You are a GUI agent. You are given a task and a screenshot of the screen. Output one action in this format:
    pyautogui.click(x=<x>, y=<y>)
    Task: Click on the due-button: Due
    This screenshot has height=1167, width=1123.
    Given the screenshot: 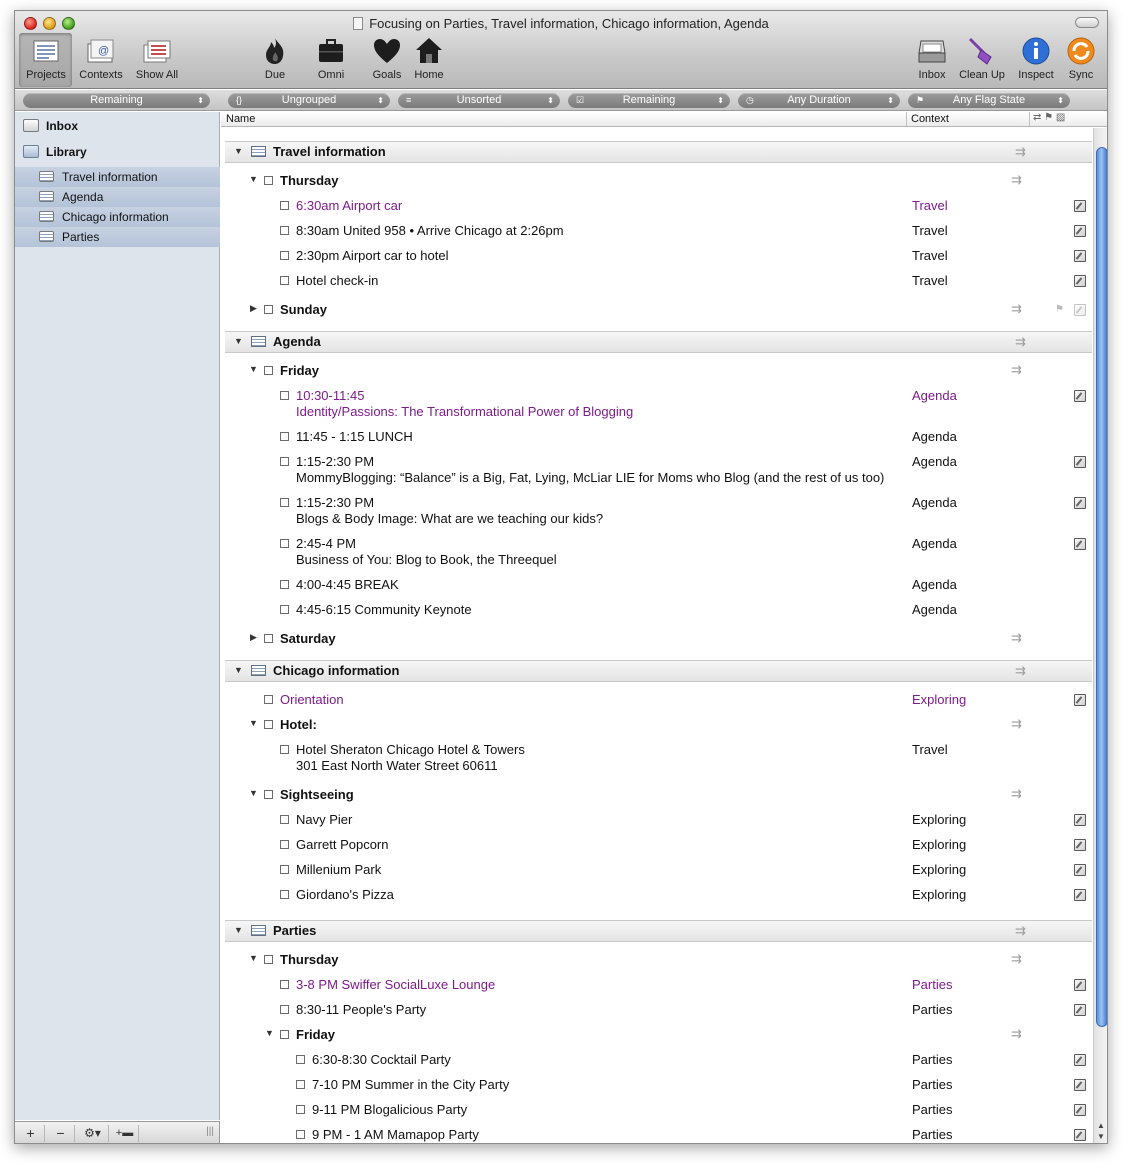 What is the action you would take?
    pyautogui.click(x=275, y=58)
    